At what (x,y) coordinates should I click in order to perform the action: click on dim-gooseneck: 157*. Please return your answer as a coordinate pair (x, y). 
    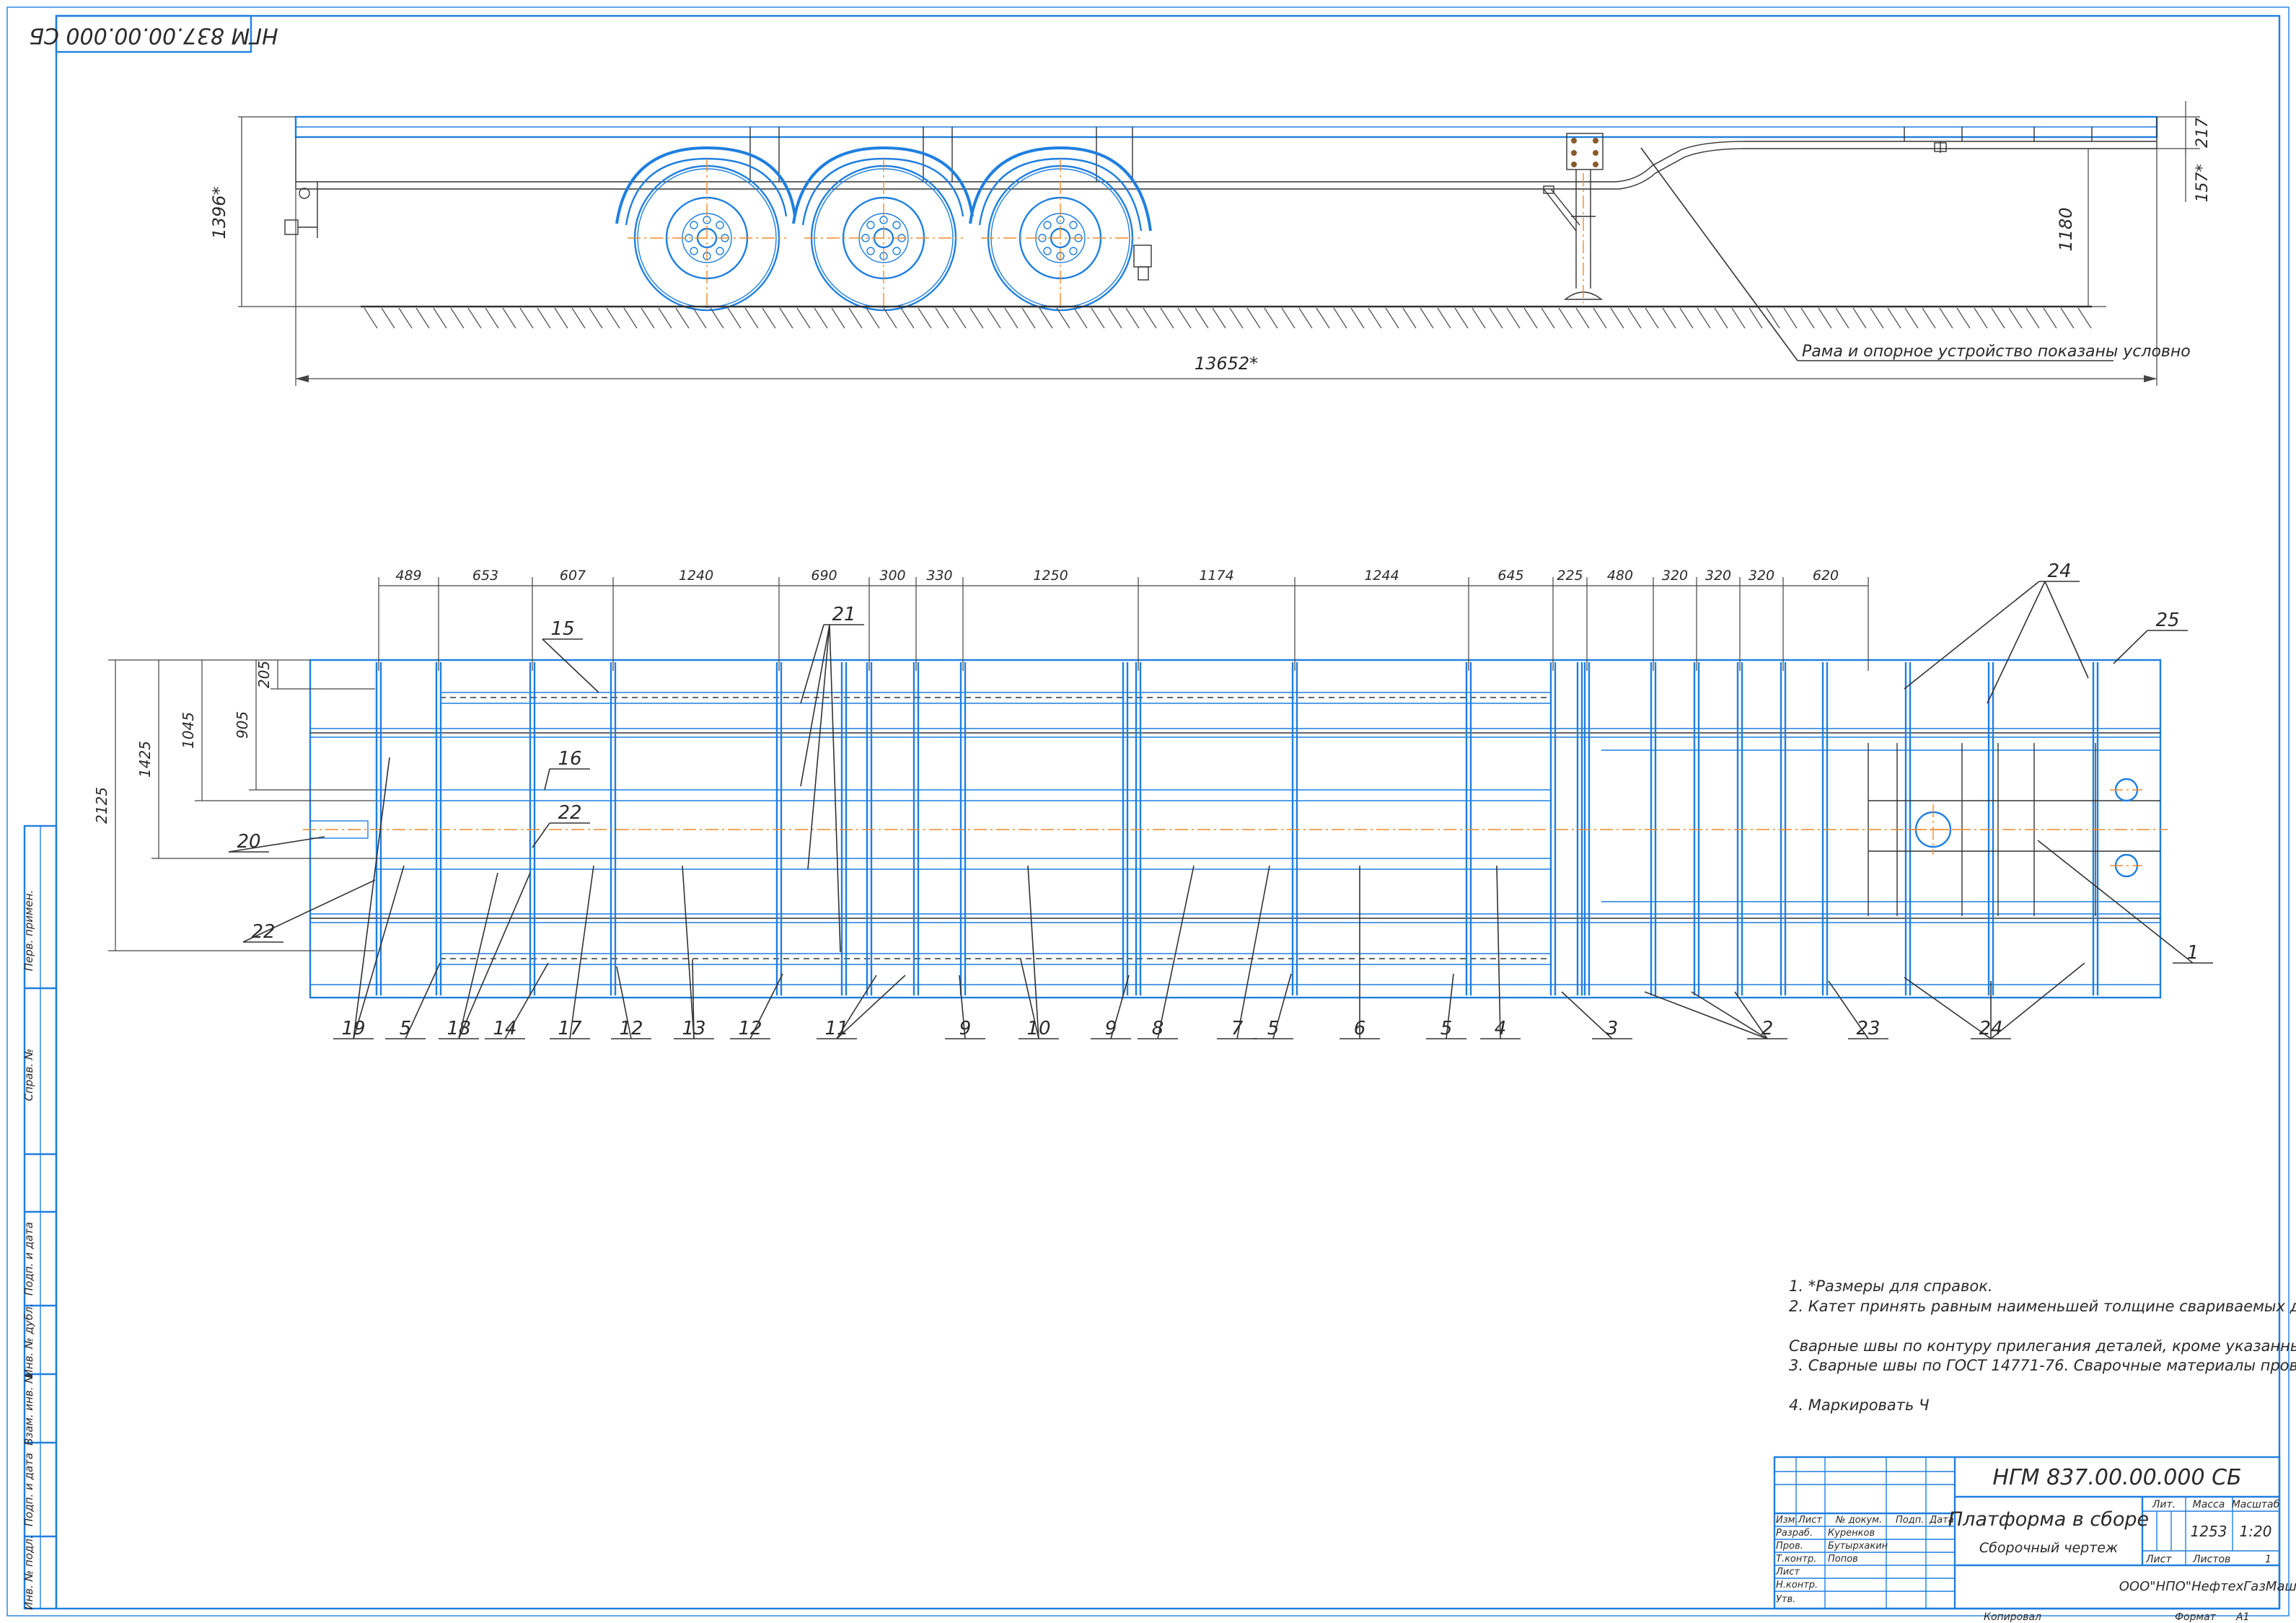
    Looking at the image, I should click on (2203, 184).